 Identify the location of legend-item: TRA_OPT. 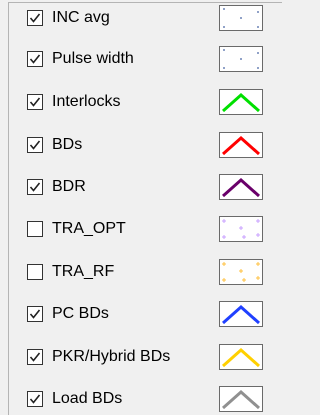
(146, 229).